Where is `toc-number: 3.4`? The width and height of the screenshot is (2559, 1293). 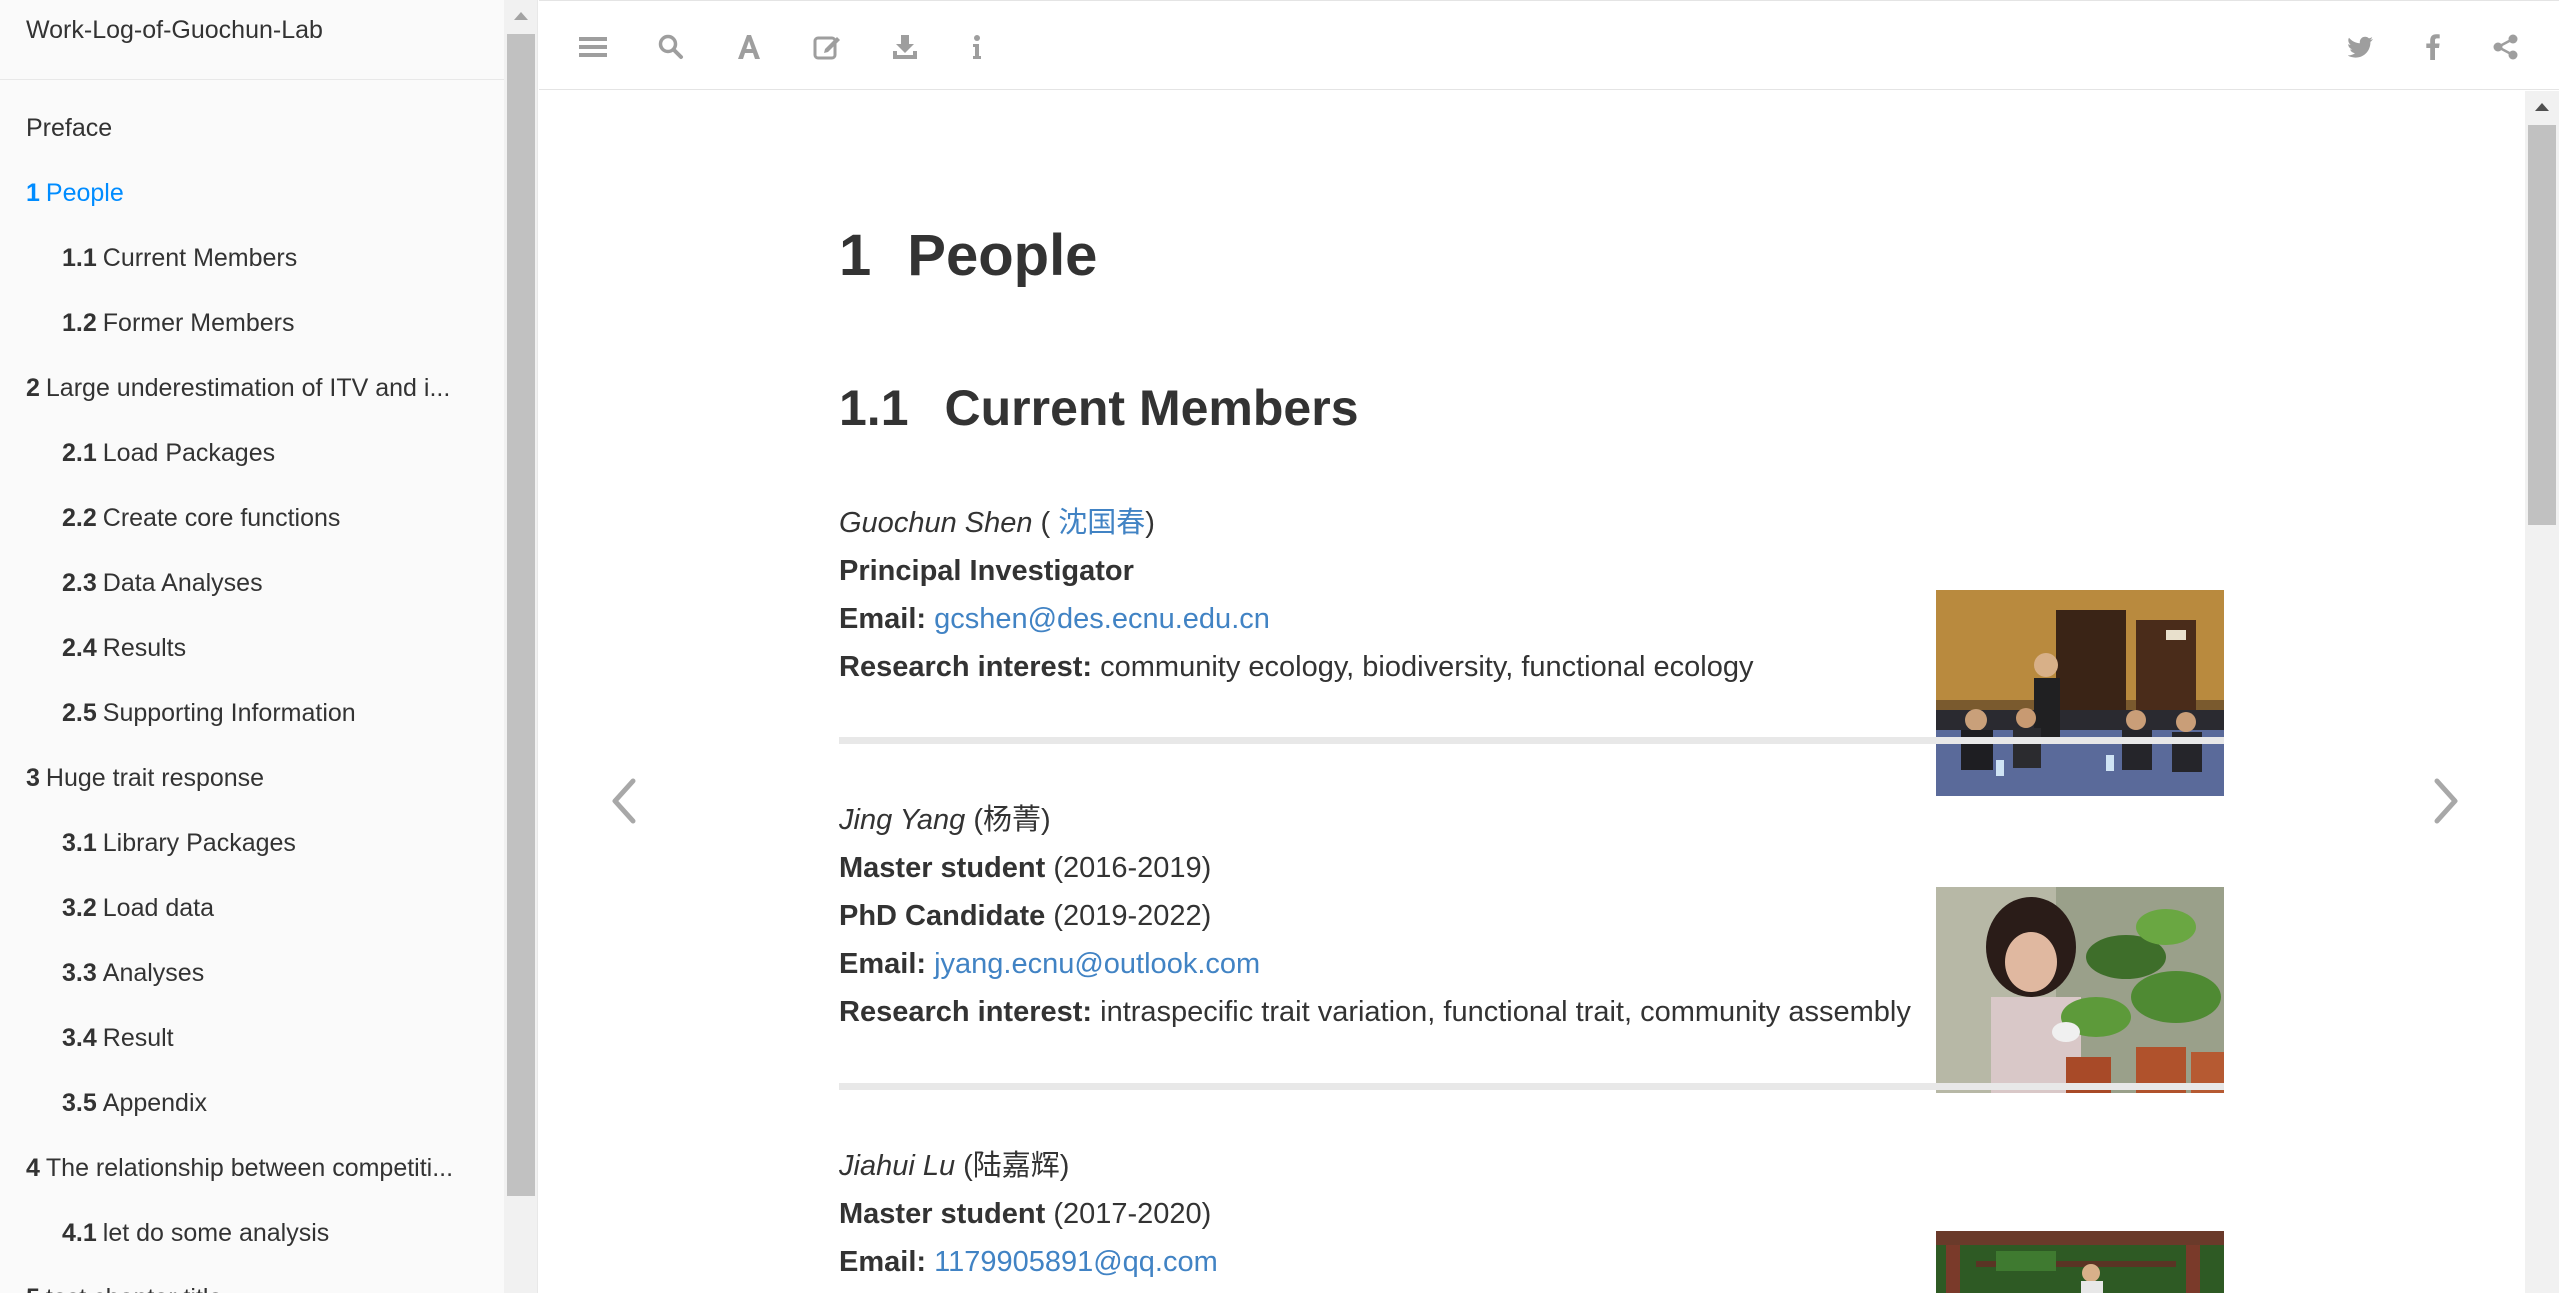
toc-number: 3.4 is located at coordinates (79, 1038).